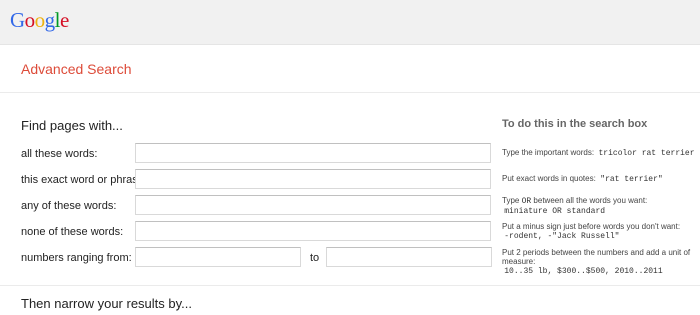  What do you see at coordinates (84, 180) in the screenshot?
I see `exact-phrase-label: this exact word or phrase:` at bounding box center [84, 180].